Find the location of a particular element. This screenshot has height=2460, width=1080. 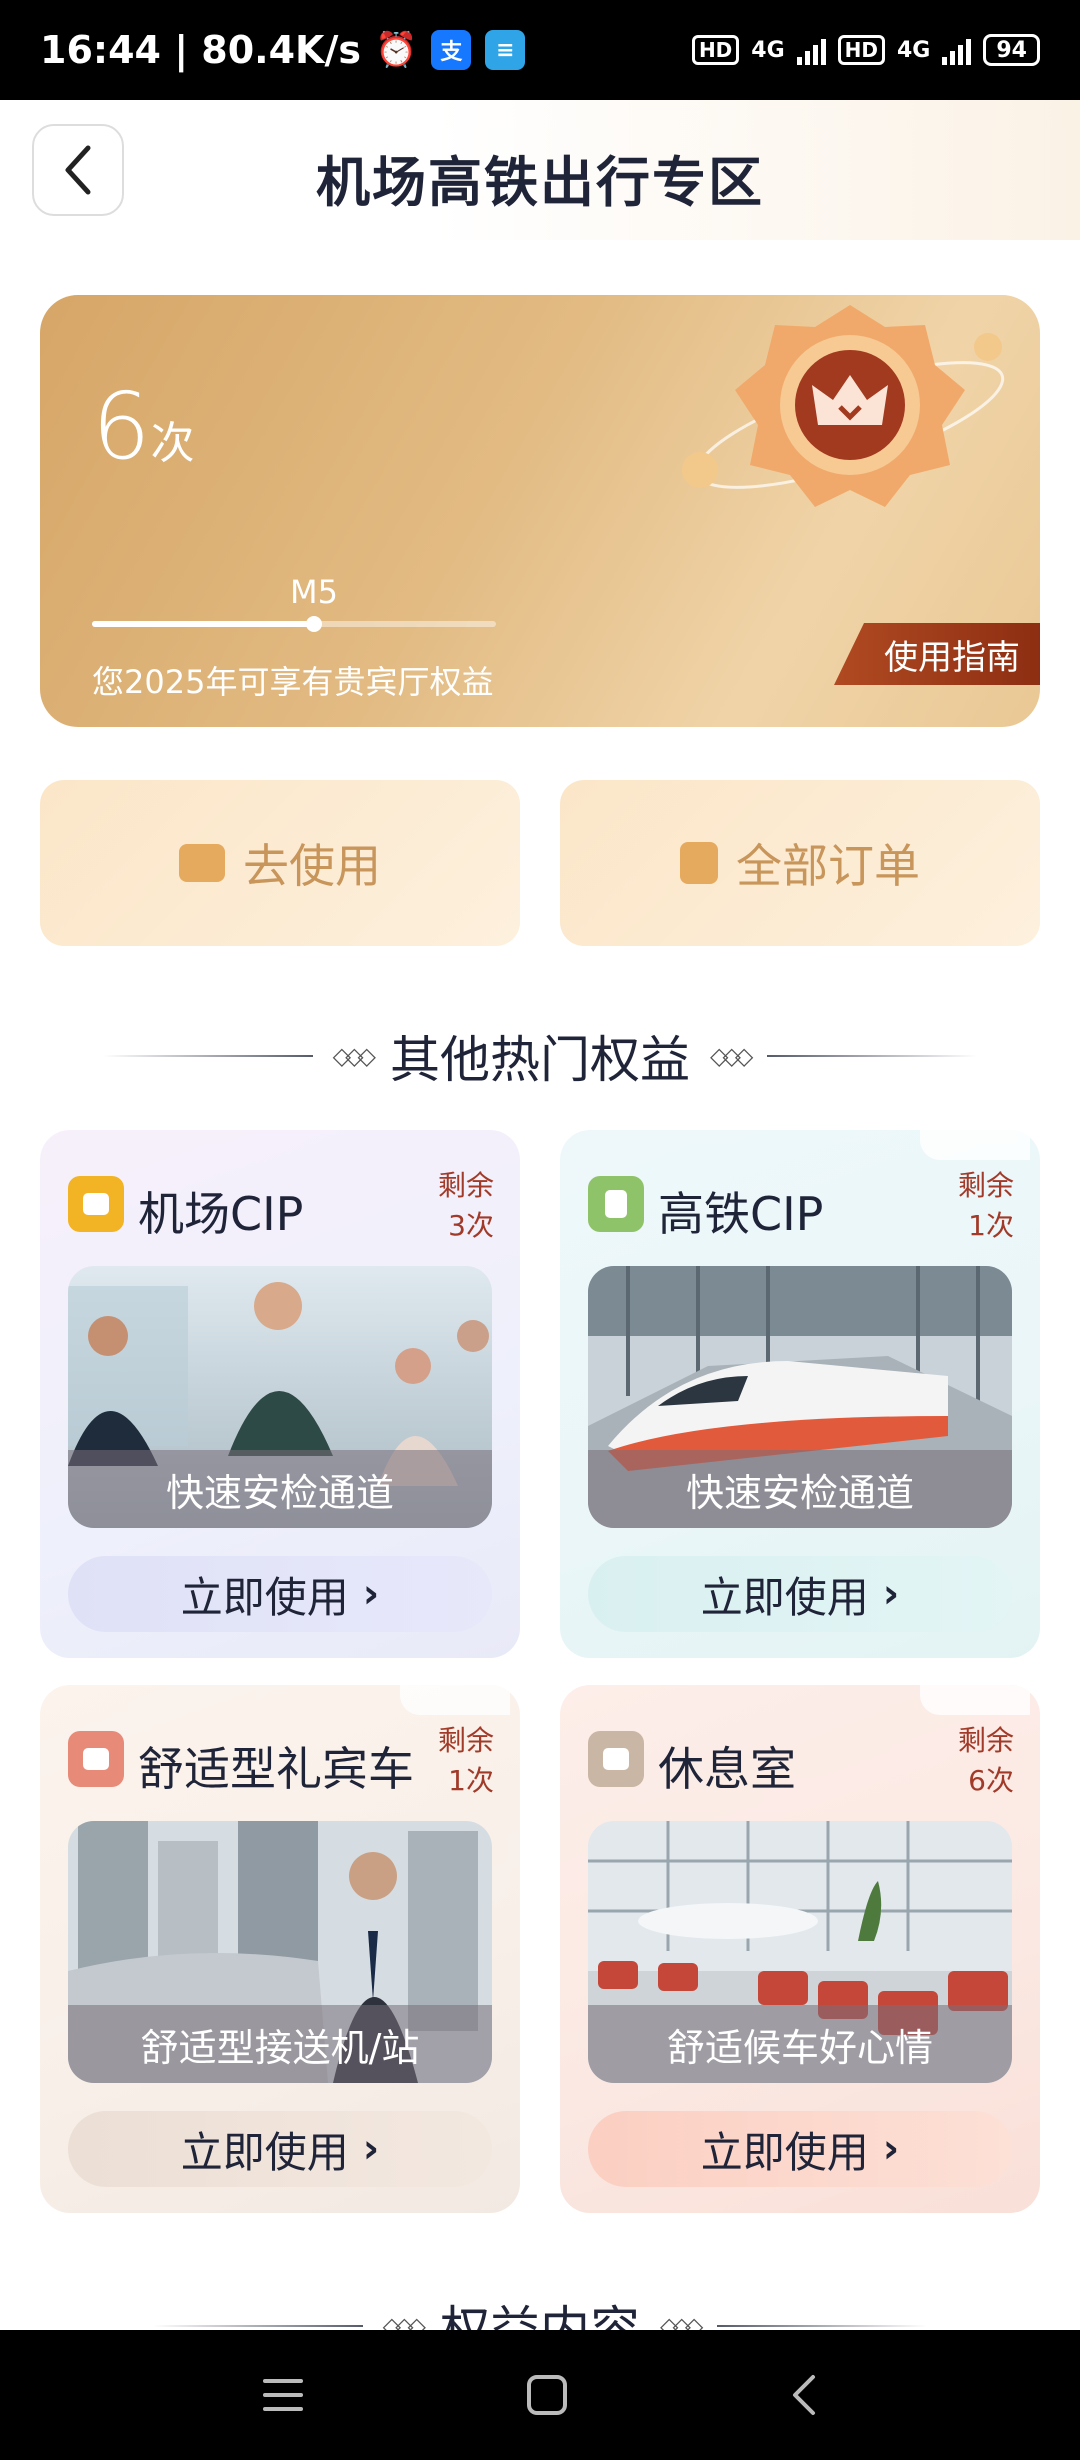

benefit-title: 高铁CIP is located at coordinates (741, 1214).